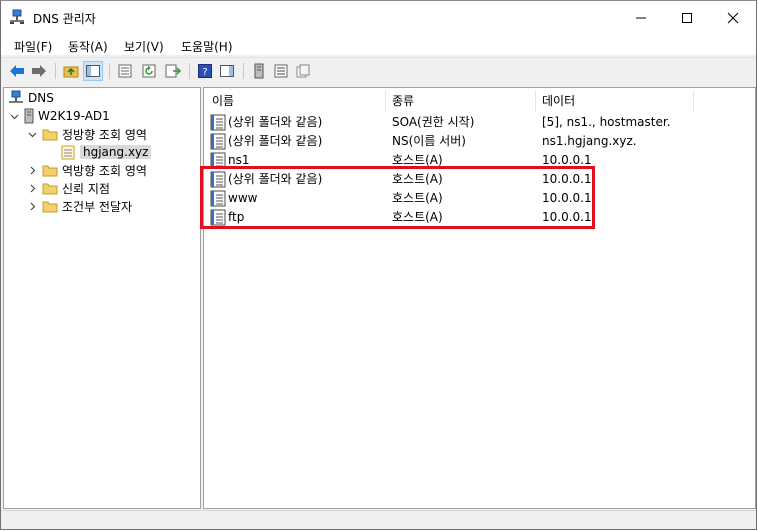  What do you see at coordinates (615, 101) in the screenshot?
I see `column-header-data: 데이터` at bounding box center [615, 101].